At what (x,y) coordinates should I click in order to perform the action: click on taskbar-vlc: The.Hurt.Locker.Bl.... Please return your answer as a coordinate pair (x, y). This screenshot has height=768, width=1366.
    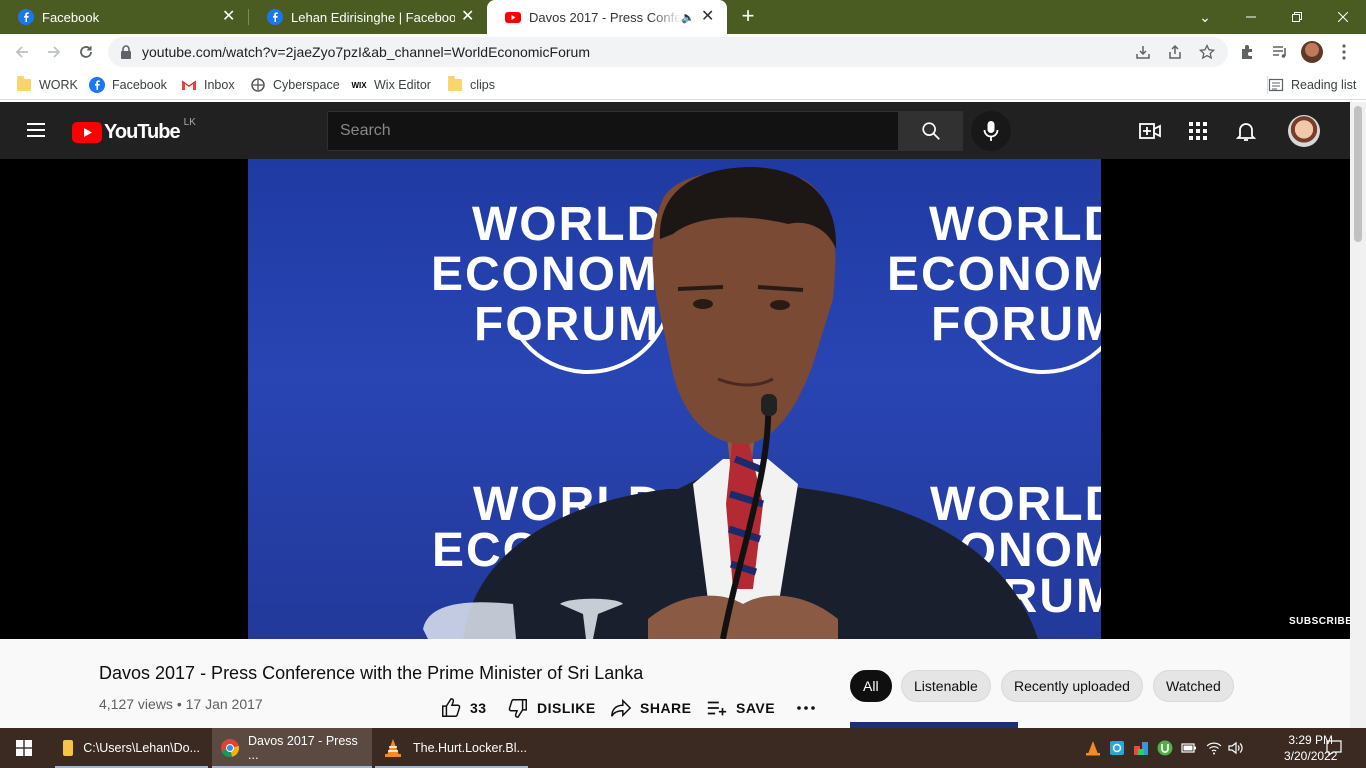
    Looking at the image, I should click on (451, 748).